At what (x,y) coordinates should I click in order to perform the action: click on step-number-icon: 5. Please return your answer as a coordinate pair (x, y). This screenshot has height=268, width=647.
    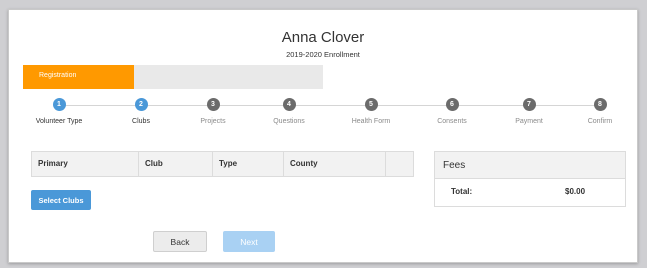
    Looking at the image, I should click on (371, 104).